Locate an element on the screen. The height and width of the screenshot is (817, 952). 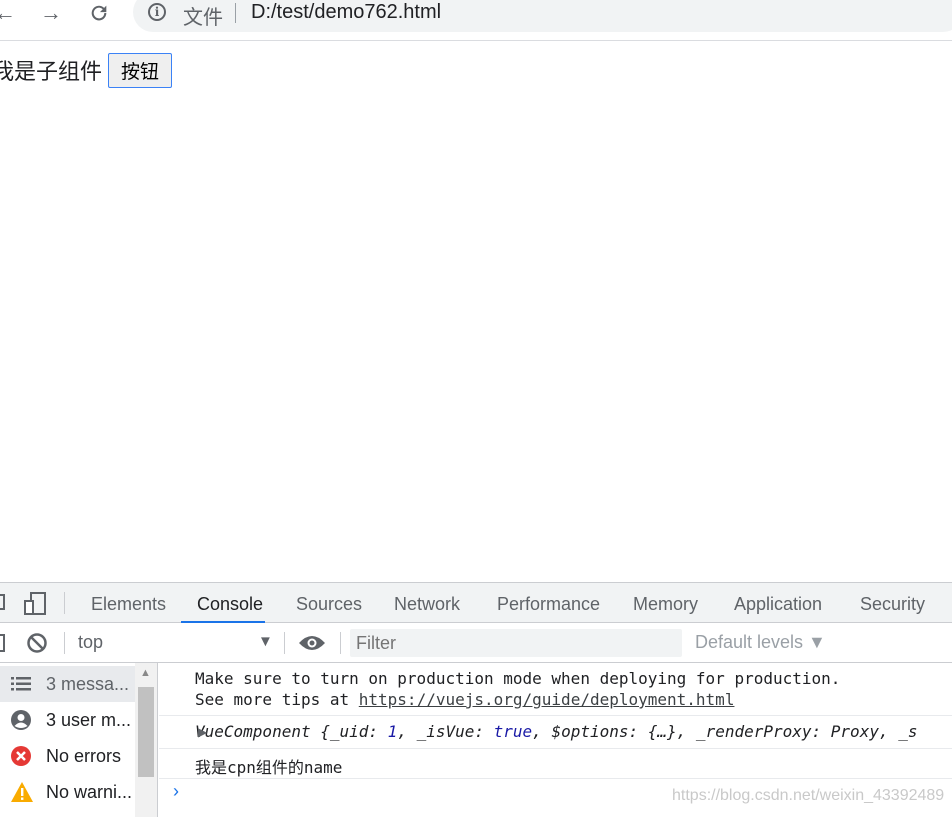
tab-memory: Memory is located at coordinates (665, 603).